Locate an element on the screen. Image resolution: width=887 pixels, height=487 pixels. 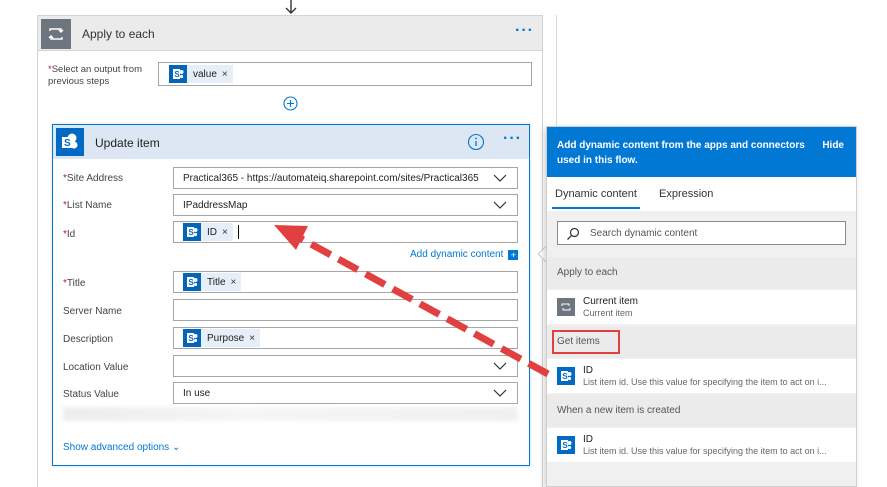
id-label: *Id is located at coordinates (69, 234).